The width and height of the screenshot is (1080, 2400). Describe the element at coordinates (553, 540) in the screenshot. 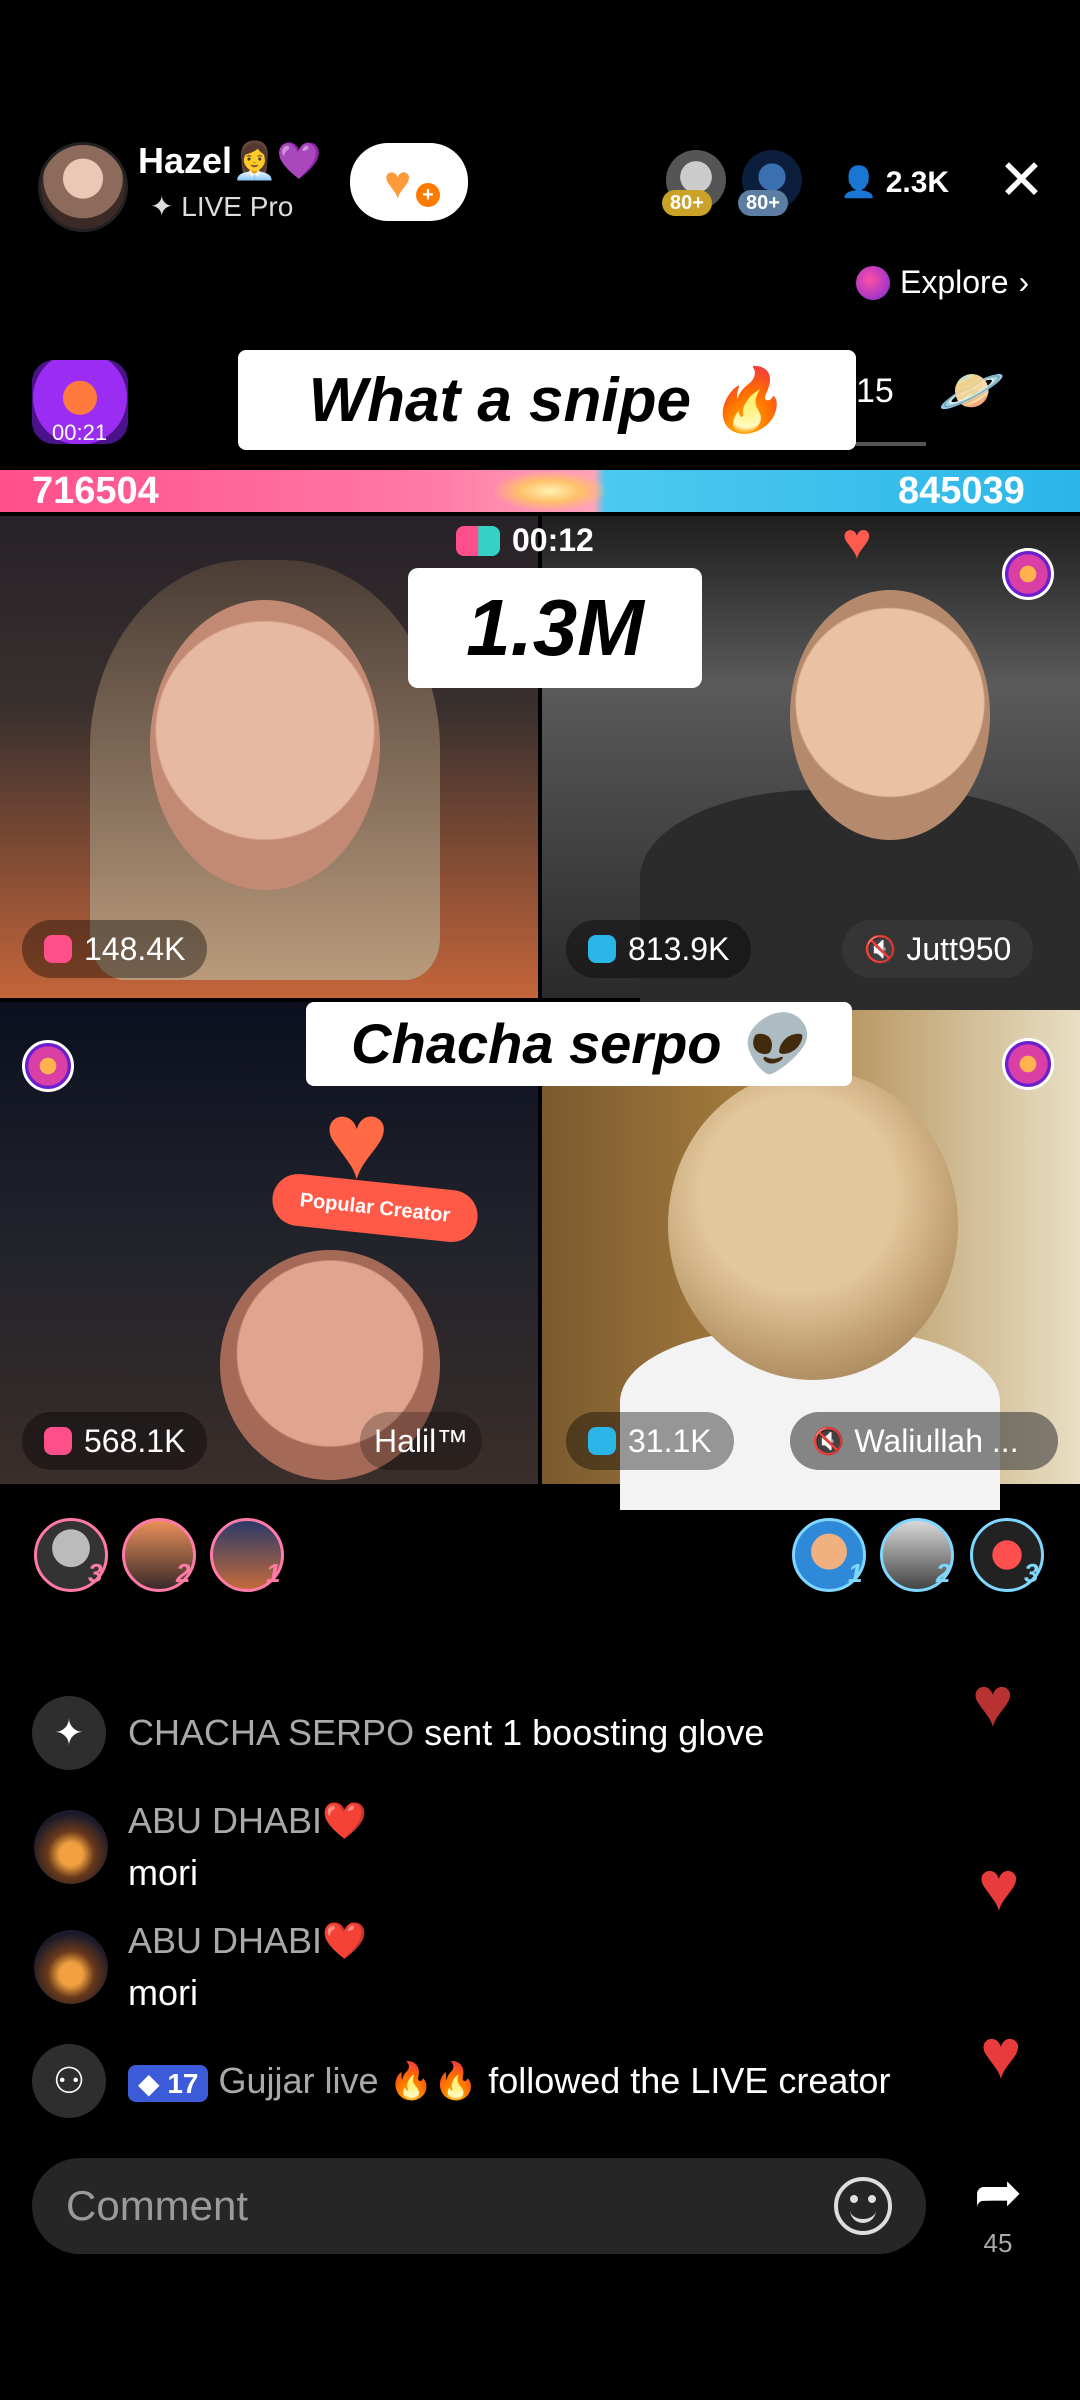

I see `round-timer-label: 00:12` at that location.